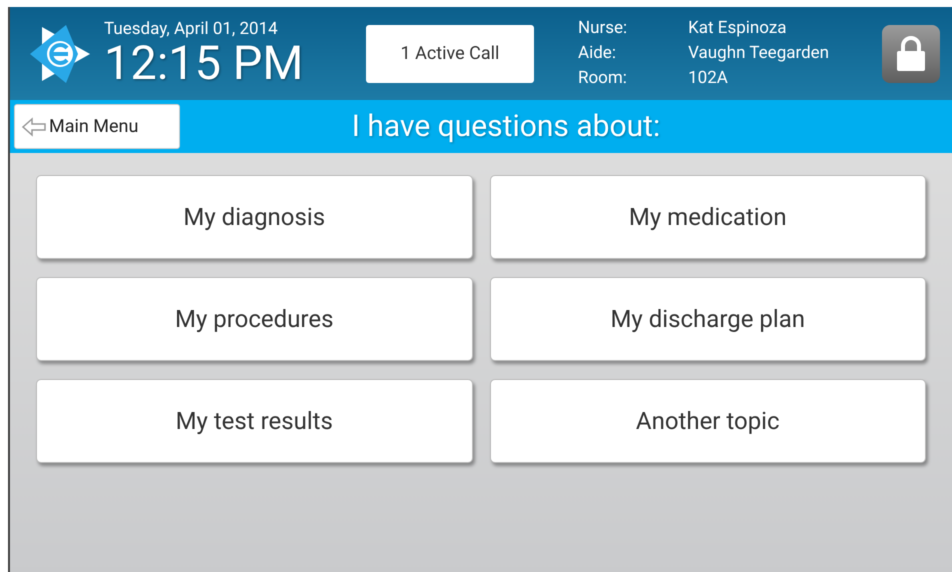  What do you see at coordinates (759, 53) in the screenshot?
I see `staff-value: Vaughn Teegarden` at bounding box center [759, 53].